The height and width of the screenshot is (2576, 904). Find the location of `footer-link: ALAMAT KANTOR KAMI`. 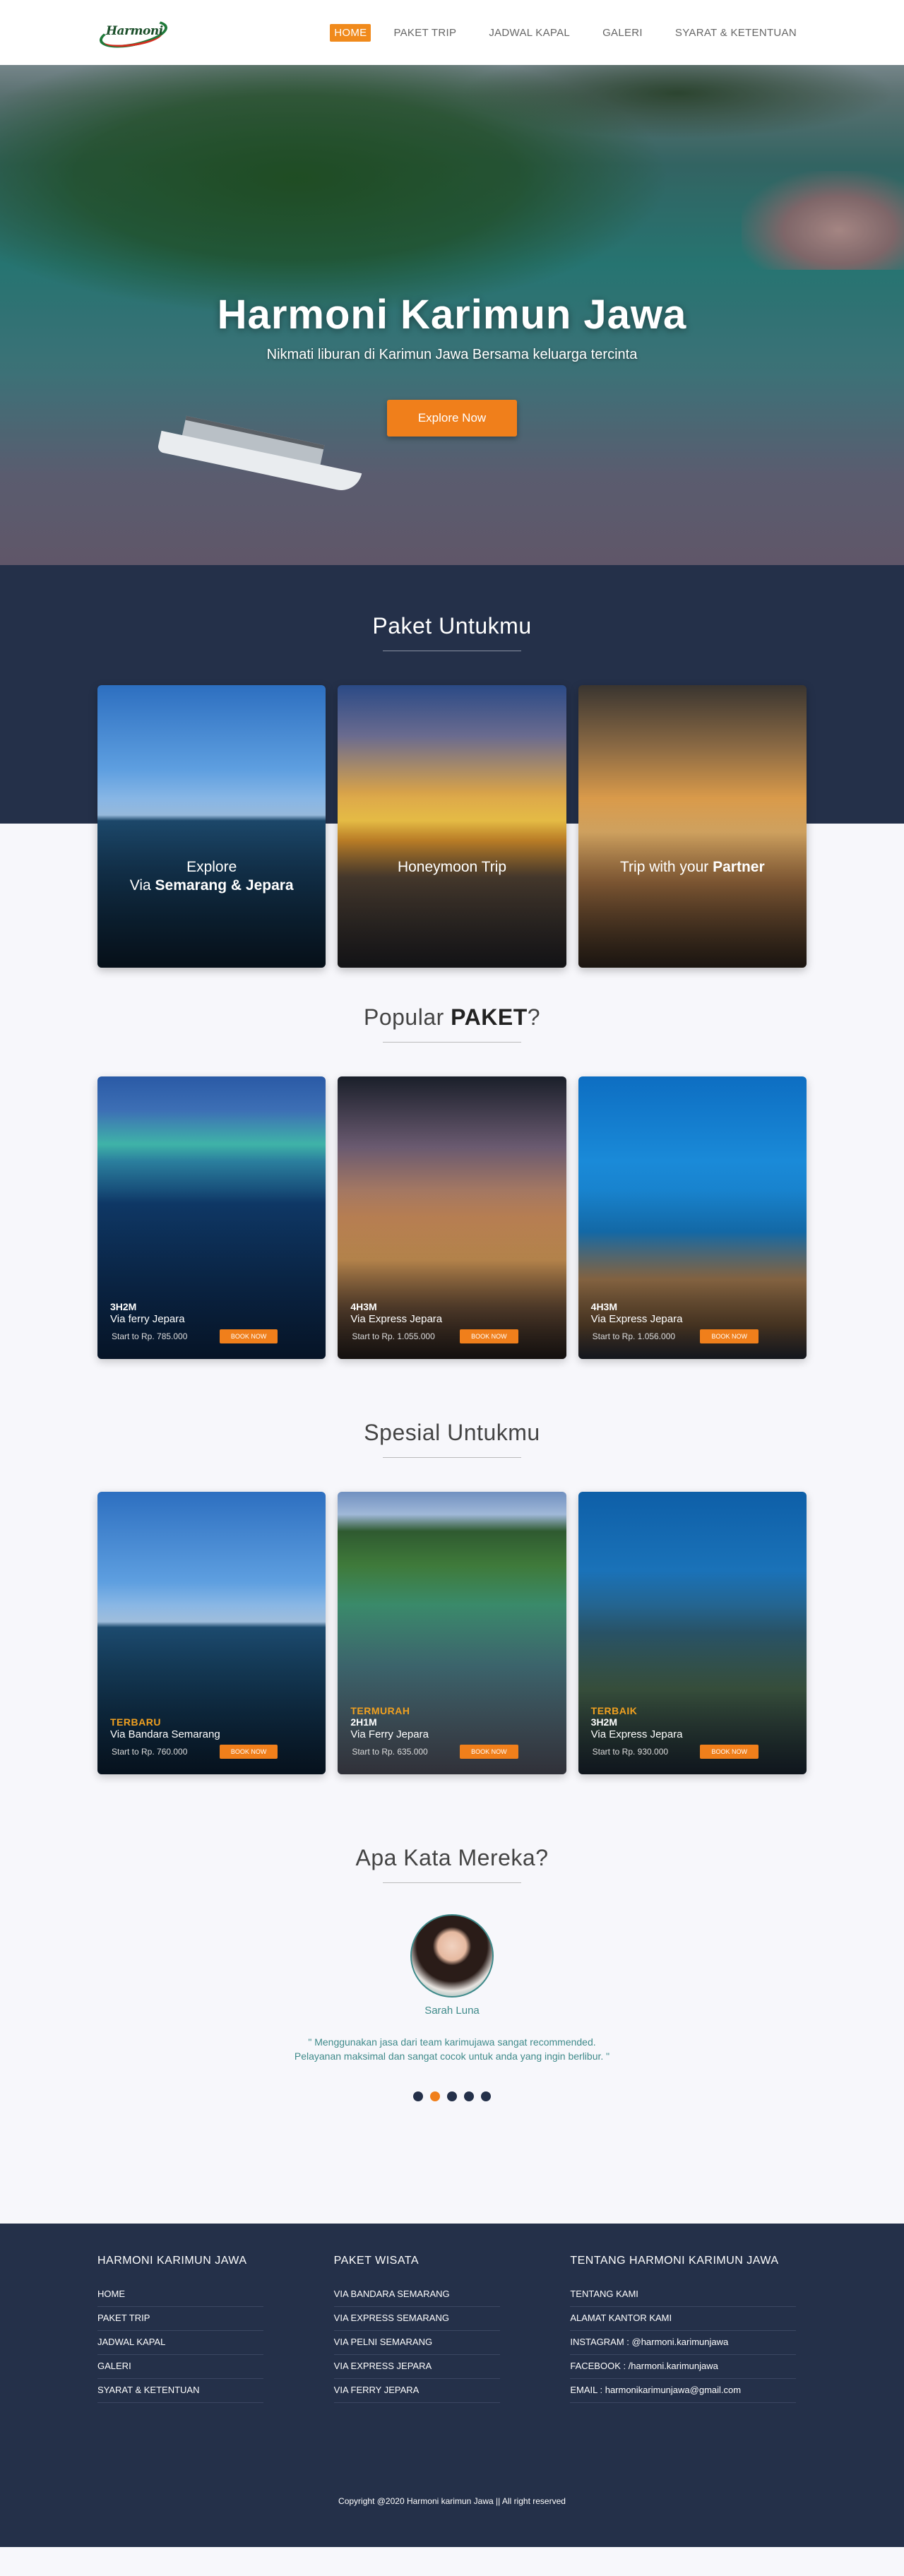

footer-link: ALAMAT KANTOR KAMI is located at coordinates (683, 2319).